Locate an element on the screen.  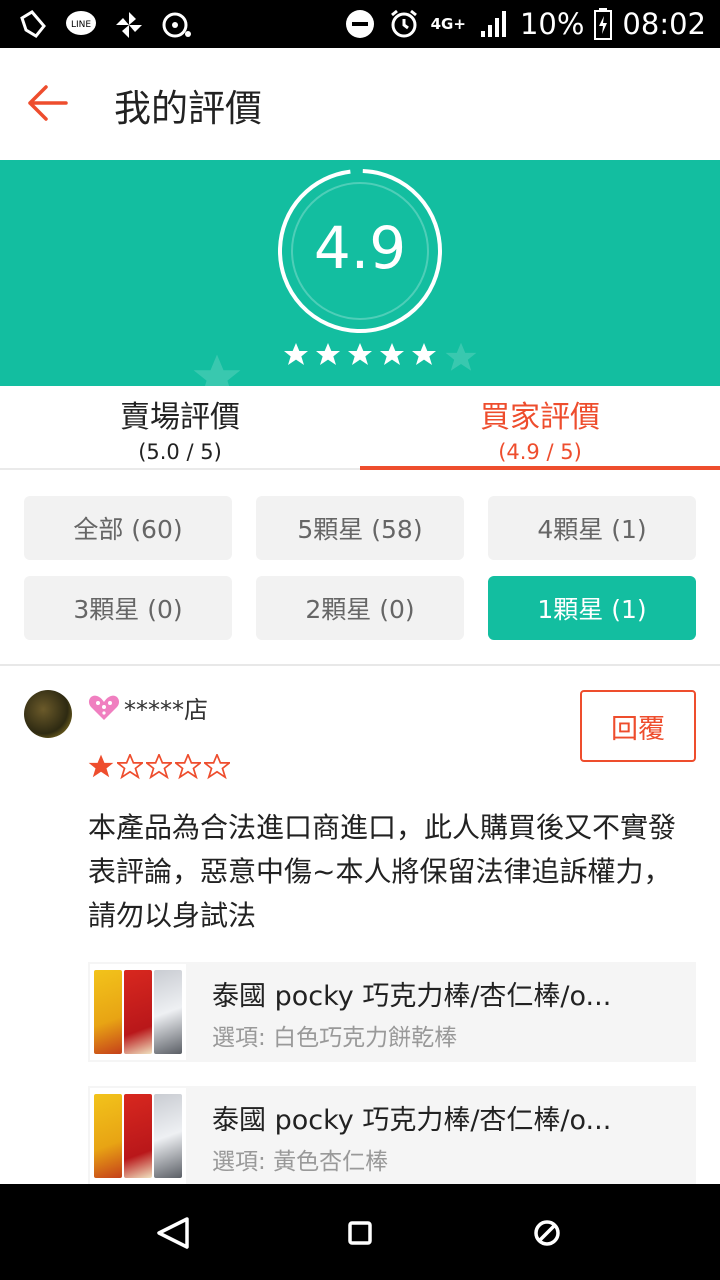
tab-shop-rating: 賣場評價 (5.0 / 5) is located at coordinates (180, 428).